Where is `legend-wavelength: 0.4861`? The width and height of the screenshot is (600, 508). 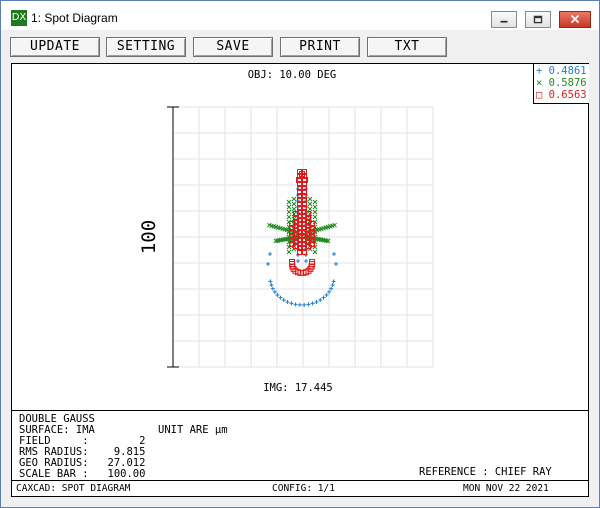
legend-wavelength: 0.4861 is located at coordinates (567, 71).